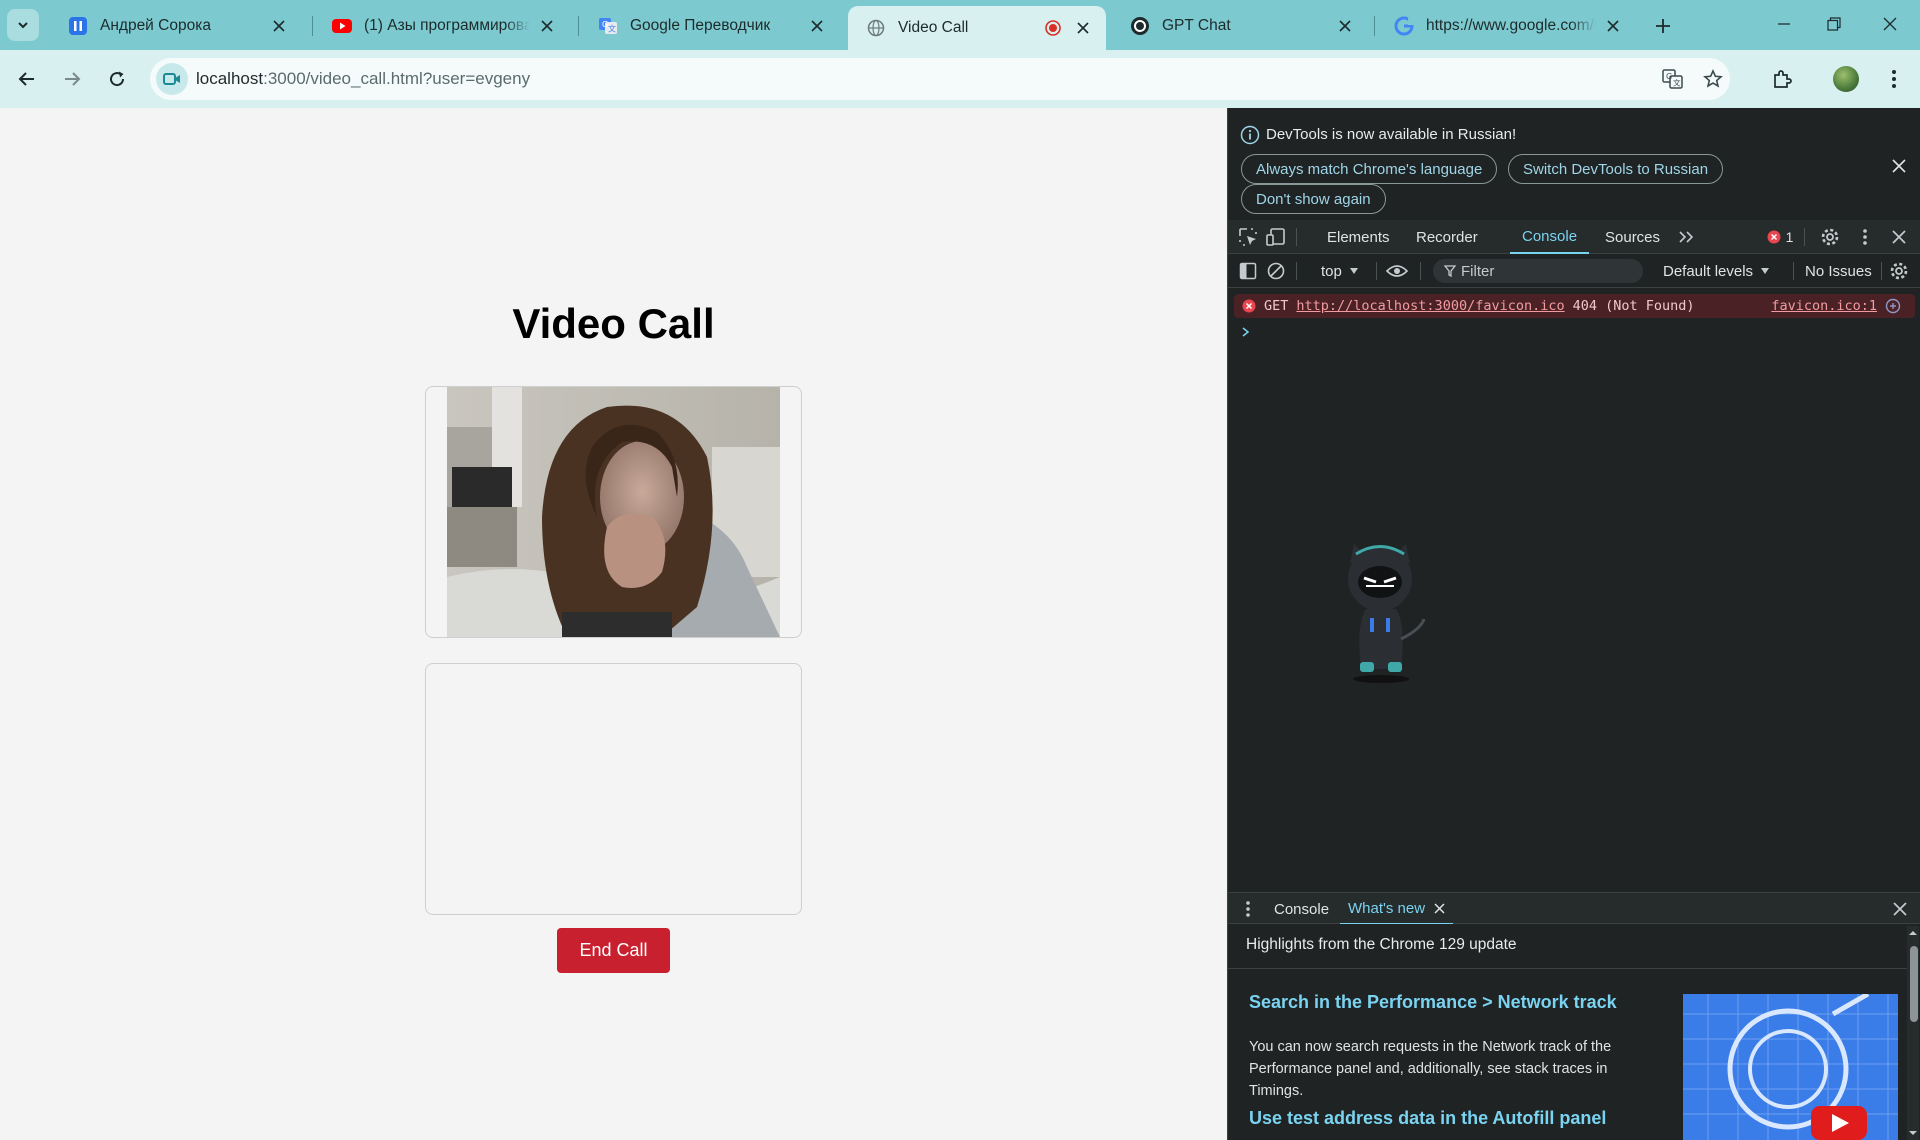  Describe the element at coordinates (613, 950) in the screenshot. I see `end-call-button: End Call` at that location.